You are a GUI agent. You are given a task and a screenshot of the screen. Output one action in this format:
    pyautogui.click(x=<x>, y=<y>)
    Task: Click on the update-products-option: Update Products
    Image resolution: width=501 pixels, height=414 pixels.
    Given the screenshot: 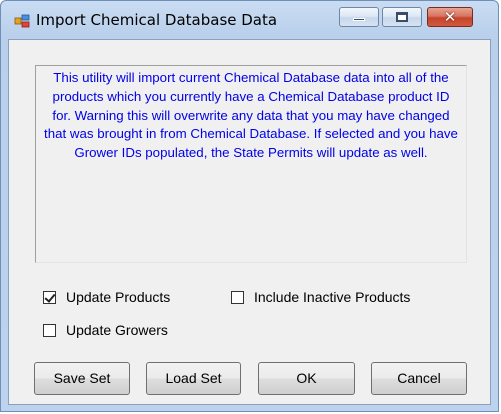 What is the action you would take?
    pyautogui.click(x=106, y=297)
    